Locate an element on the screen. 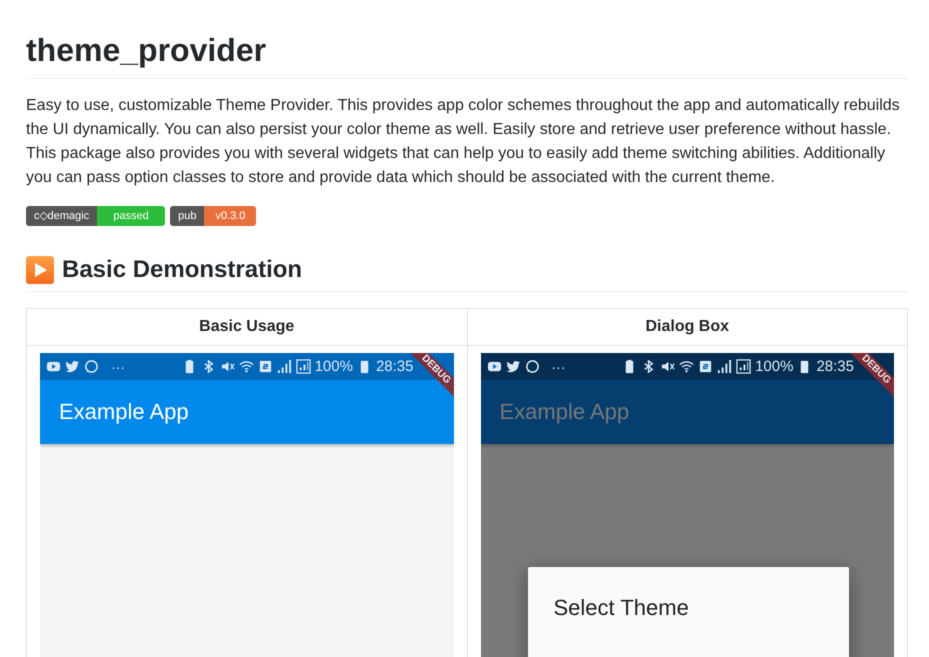  column-header: Dialog Box is located at coordinates (687, 327).